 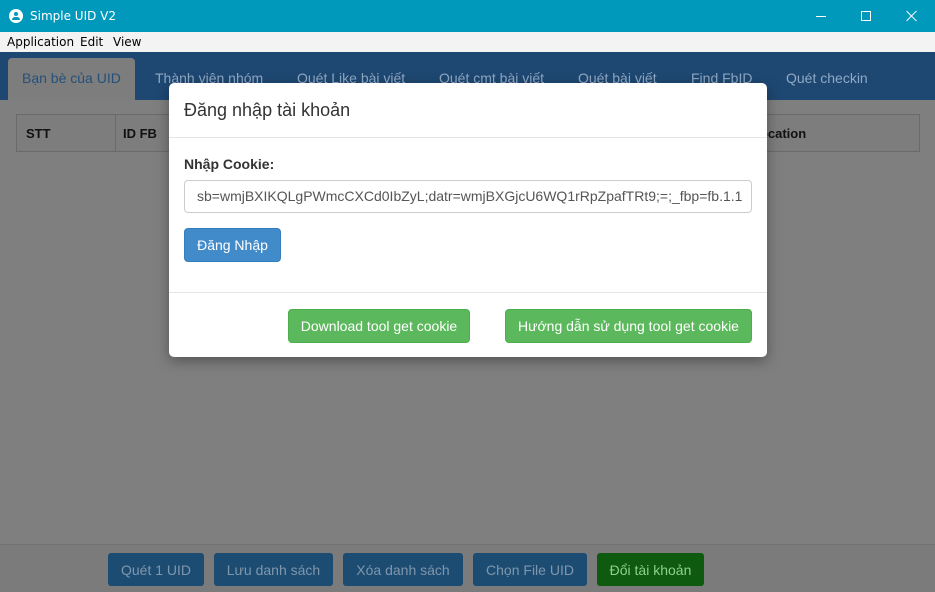 I want to click on tab-ban-be-cua-uid: Bạn bè của UID, so click(x=71, y=79).